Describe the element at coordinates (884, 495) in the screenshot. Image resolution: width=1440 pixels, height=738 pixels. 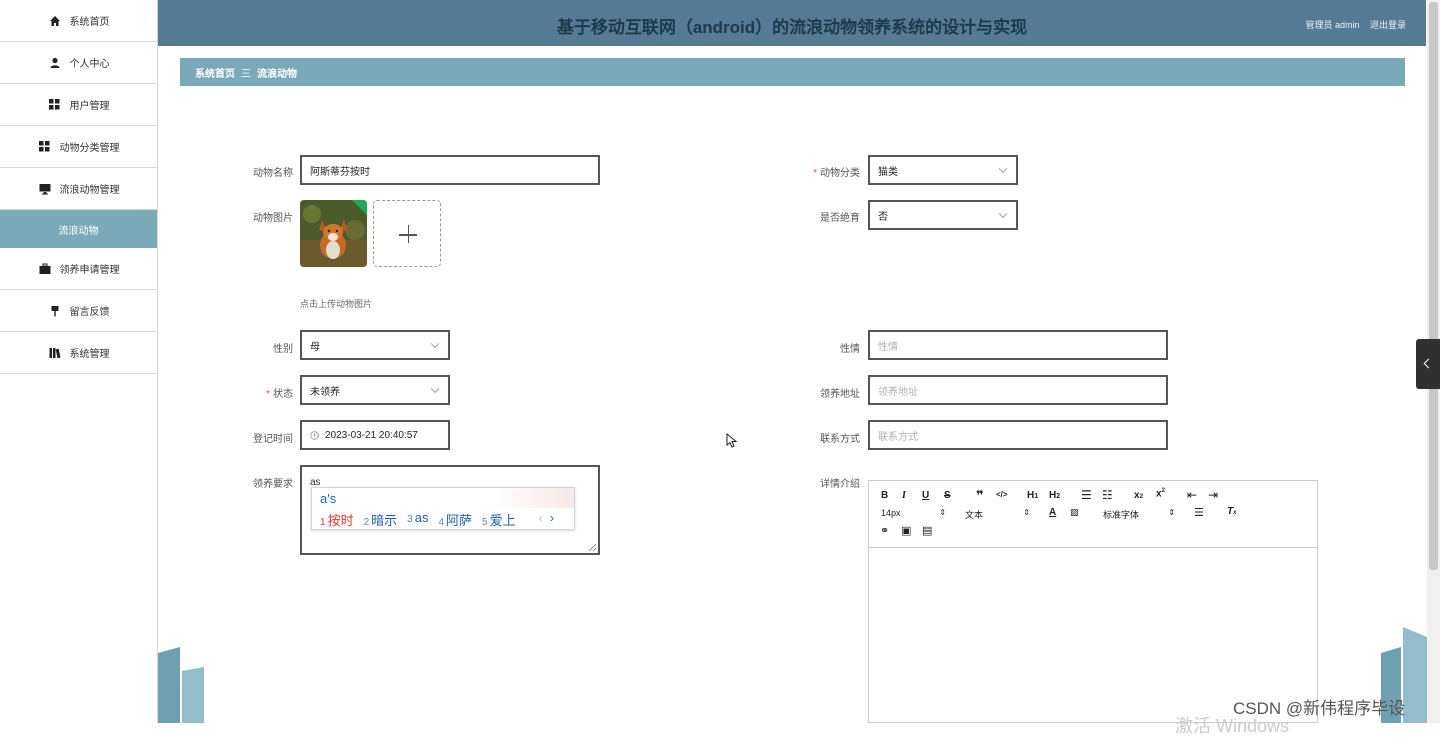
I see `bold-icon: B` at that location.